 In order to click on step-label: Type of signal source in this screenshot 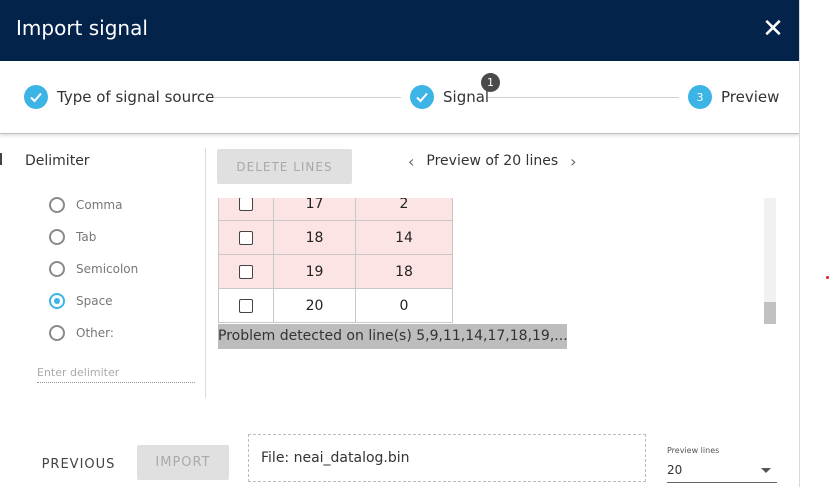, I will do `click(136, 97)`.